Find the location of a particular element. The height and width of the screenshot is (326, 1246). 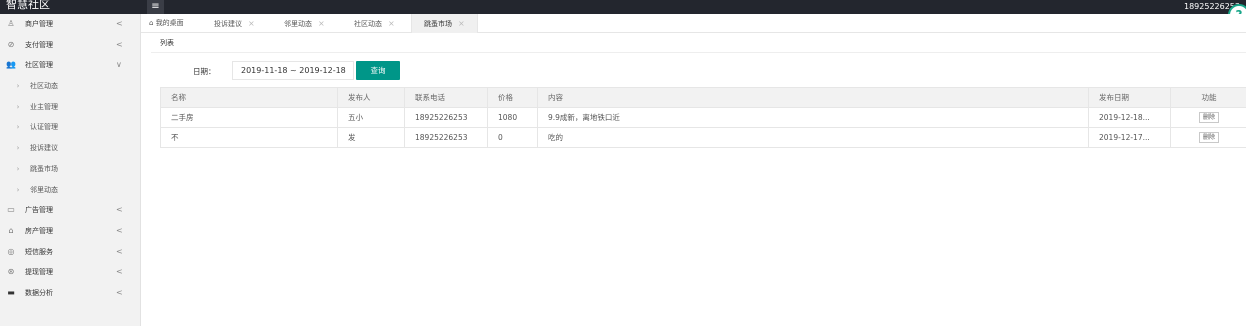

tab-flea-market: 跳蚤市场 × is located at coordinates (444, 23).